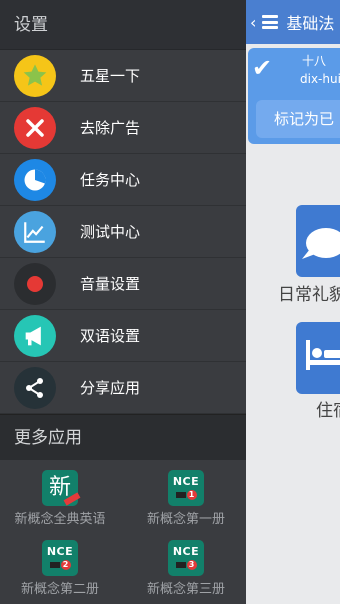  What do you see at coordinates (123, 25) in the screenshot?
I see `drawer-header: 设置` at bounding box center [123, 25].